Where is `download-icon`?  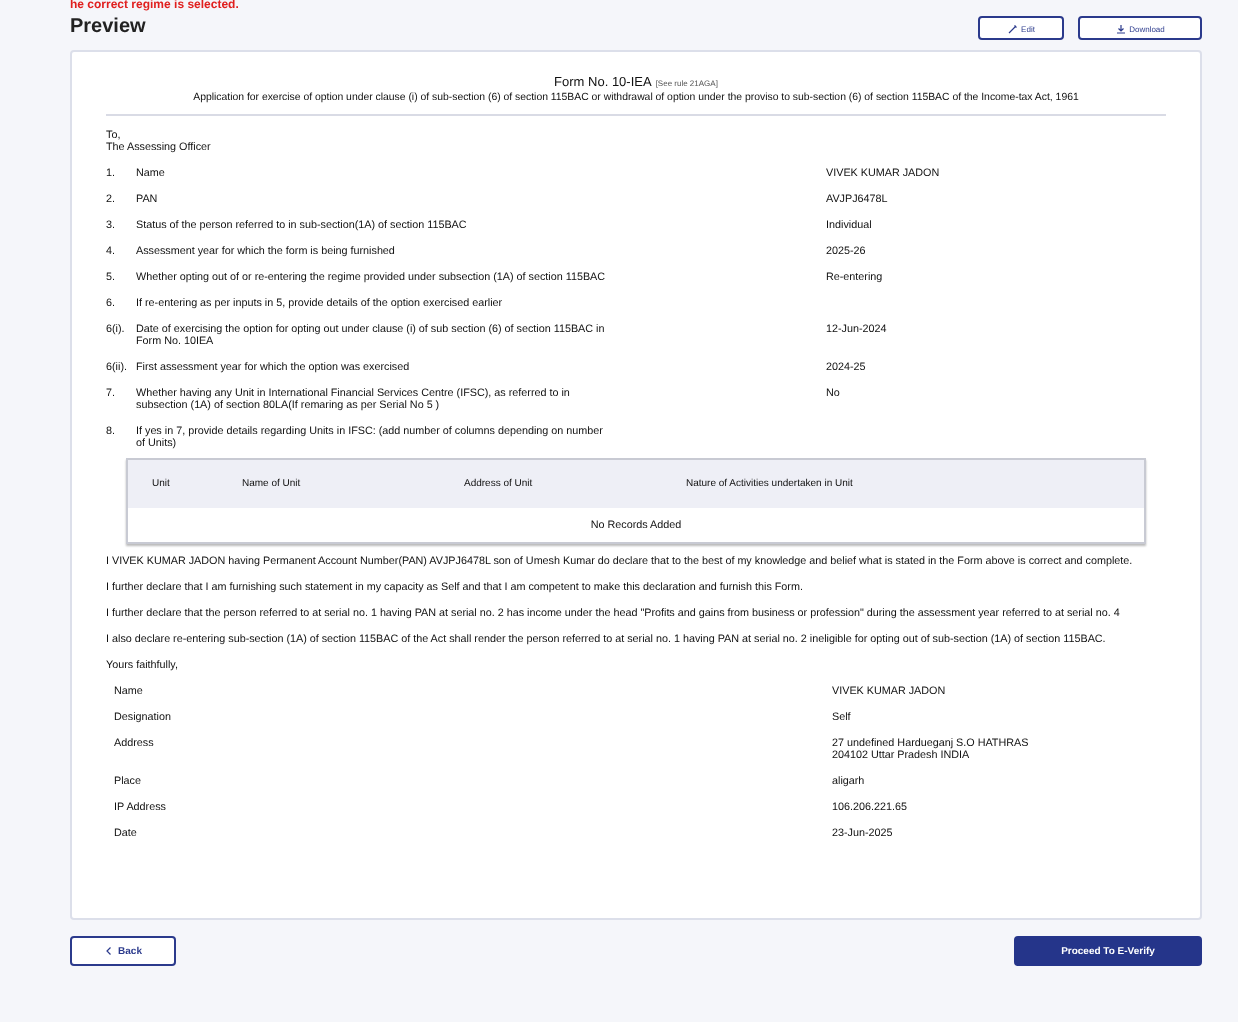 download-icon is located at coordinates (1120, 28).